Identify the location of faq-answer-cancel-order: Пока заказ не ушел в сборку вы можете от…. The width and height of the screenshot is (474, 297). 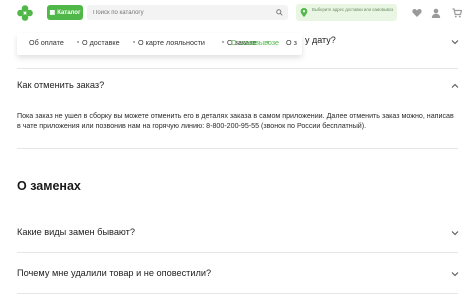
(235, 121).